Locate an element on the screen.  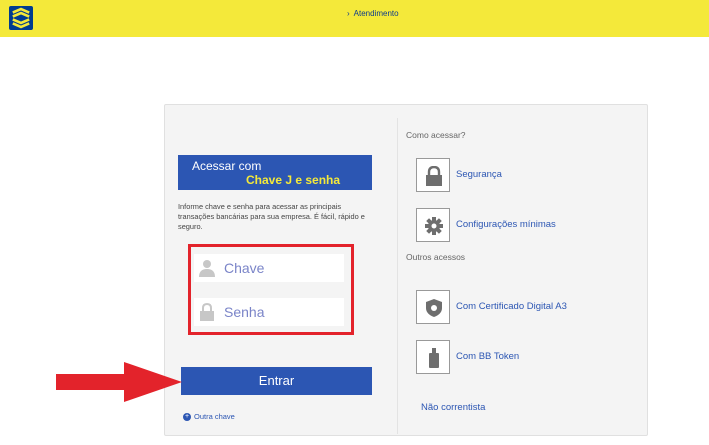
shield-icon is located at coordinates (433, 307).